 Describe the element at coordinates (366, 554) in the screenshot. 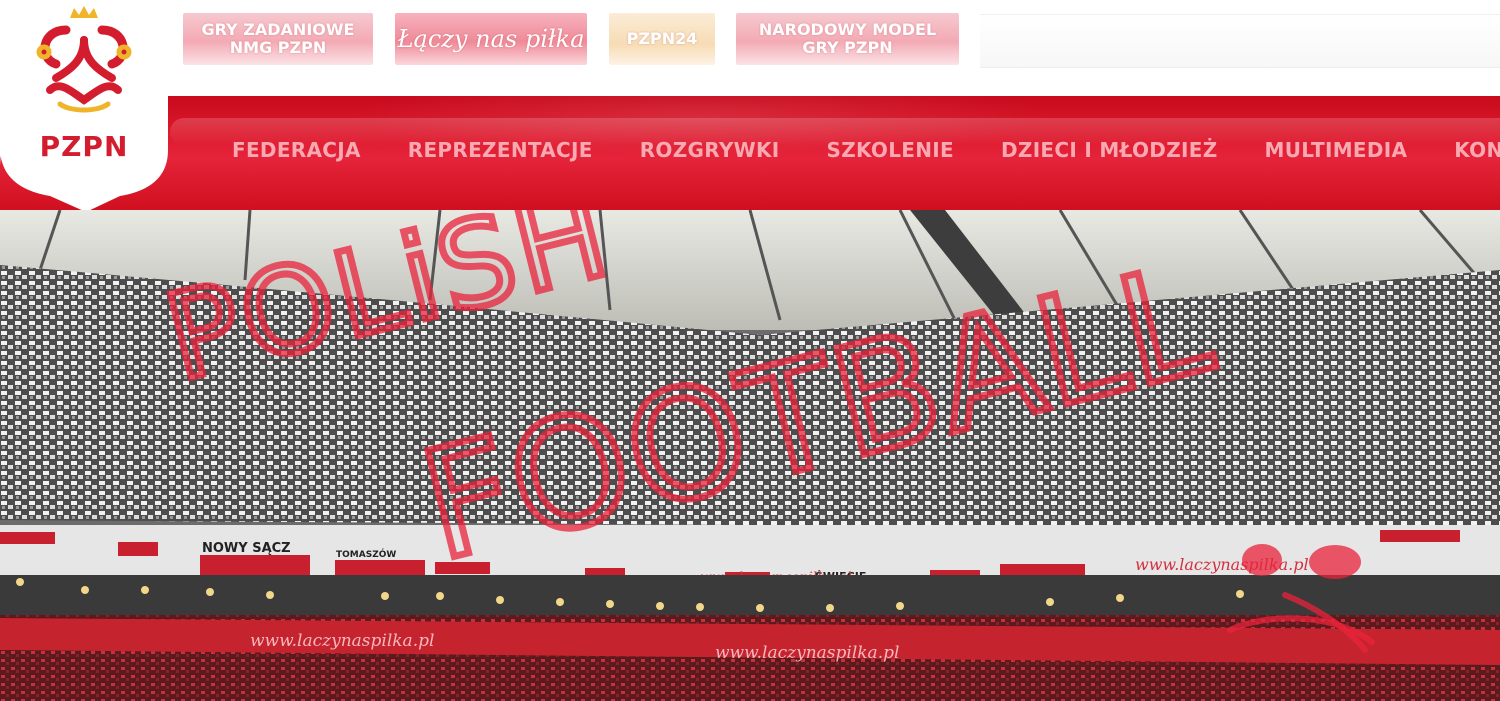

I see `banner-tomaszow: TOMASZÓW` at that location.